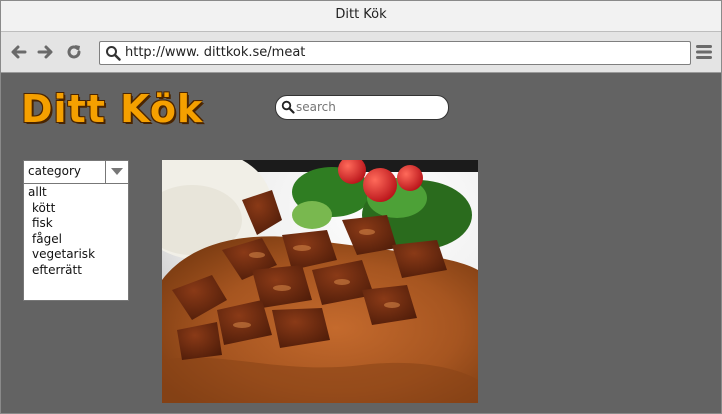  Describe the element at coordinates (215, 52) in the screenshot. I see `url-text: http://www. dittkok.se/meat` at that location.